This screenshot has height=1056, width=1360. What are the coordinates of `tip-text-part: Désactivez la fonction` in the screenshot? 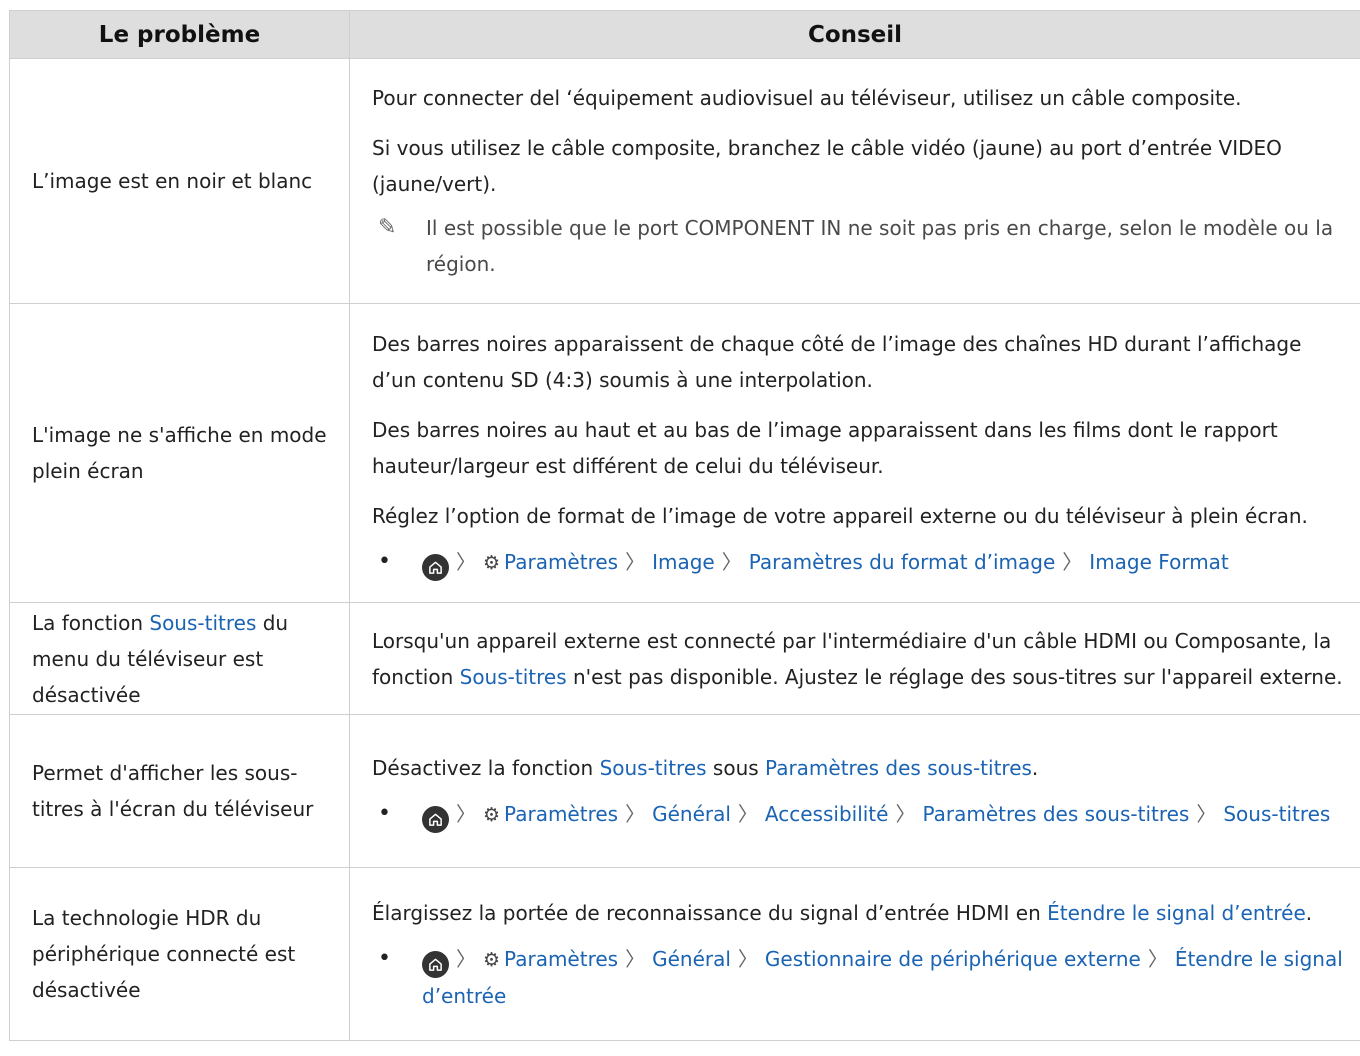 It's located at (486, 767).